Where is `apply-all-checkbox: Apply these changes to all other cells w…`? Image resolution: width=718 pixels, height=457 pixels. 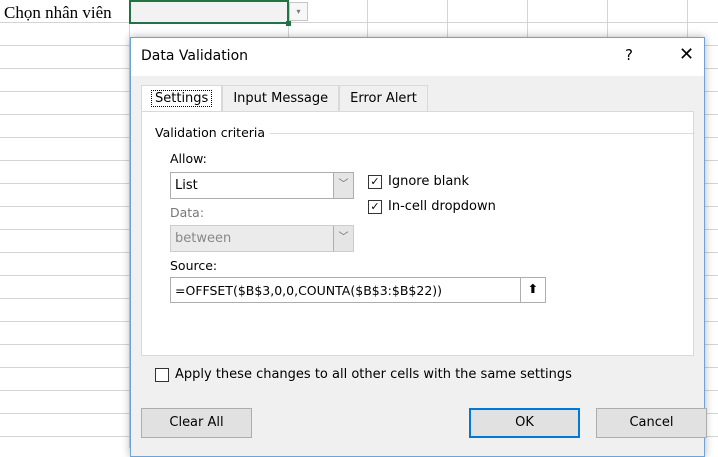 apply-all-checkbox: Apply these changes to all other cells w… is located at coordinates (363, 374).